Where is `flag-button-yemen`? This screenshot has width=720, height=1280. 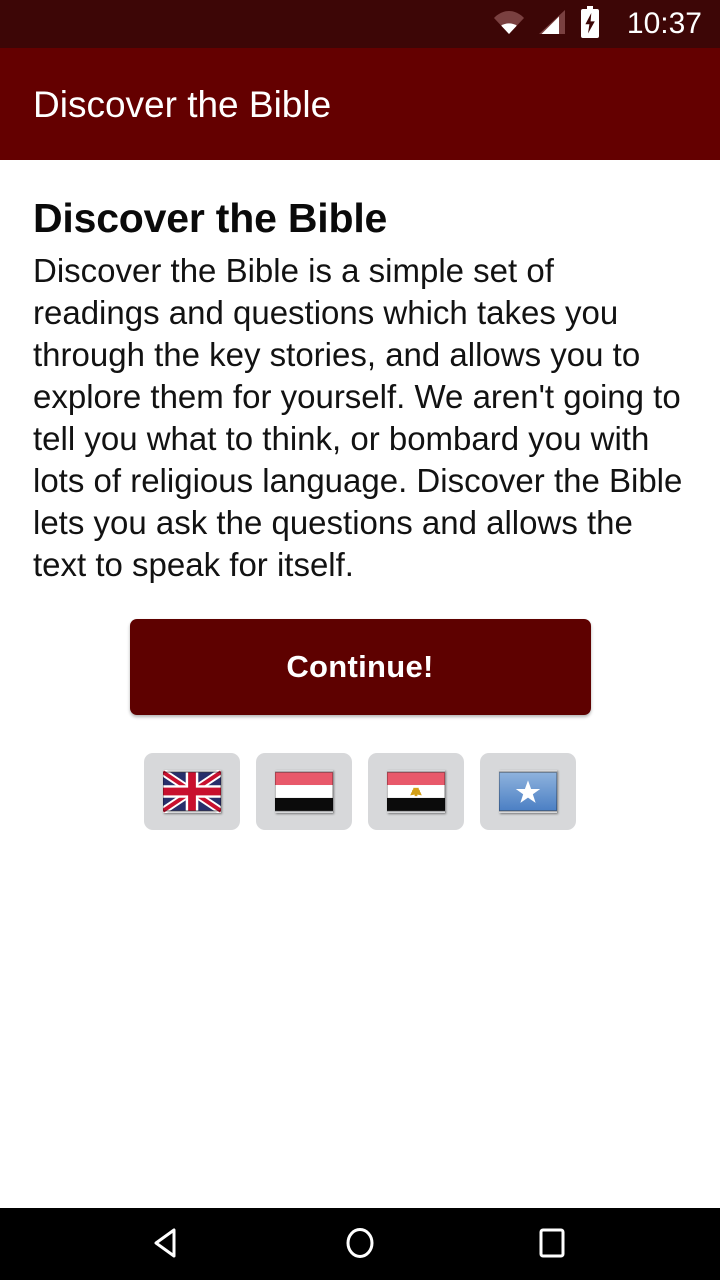
flag-button-yemen is located at coordinates (304, 791).